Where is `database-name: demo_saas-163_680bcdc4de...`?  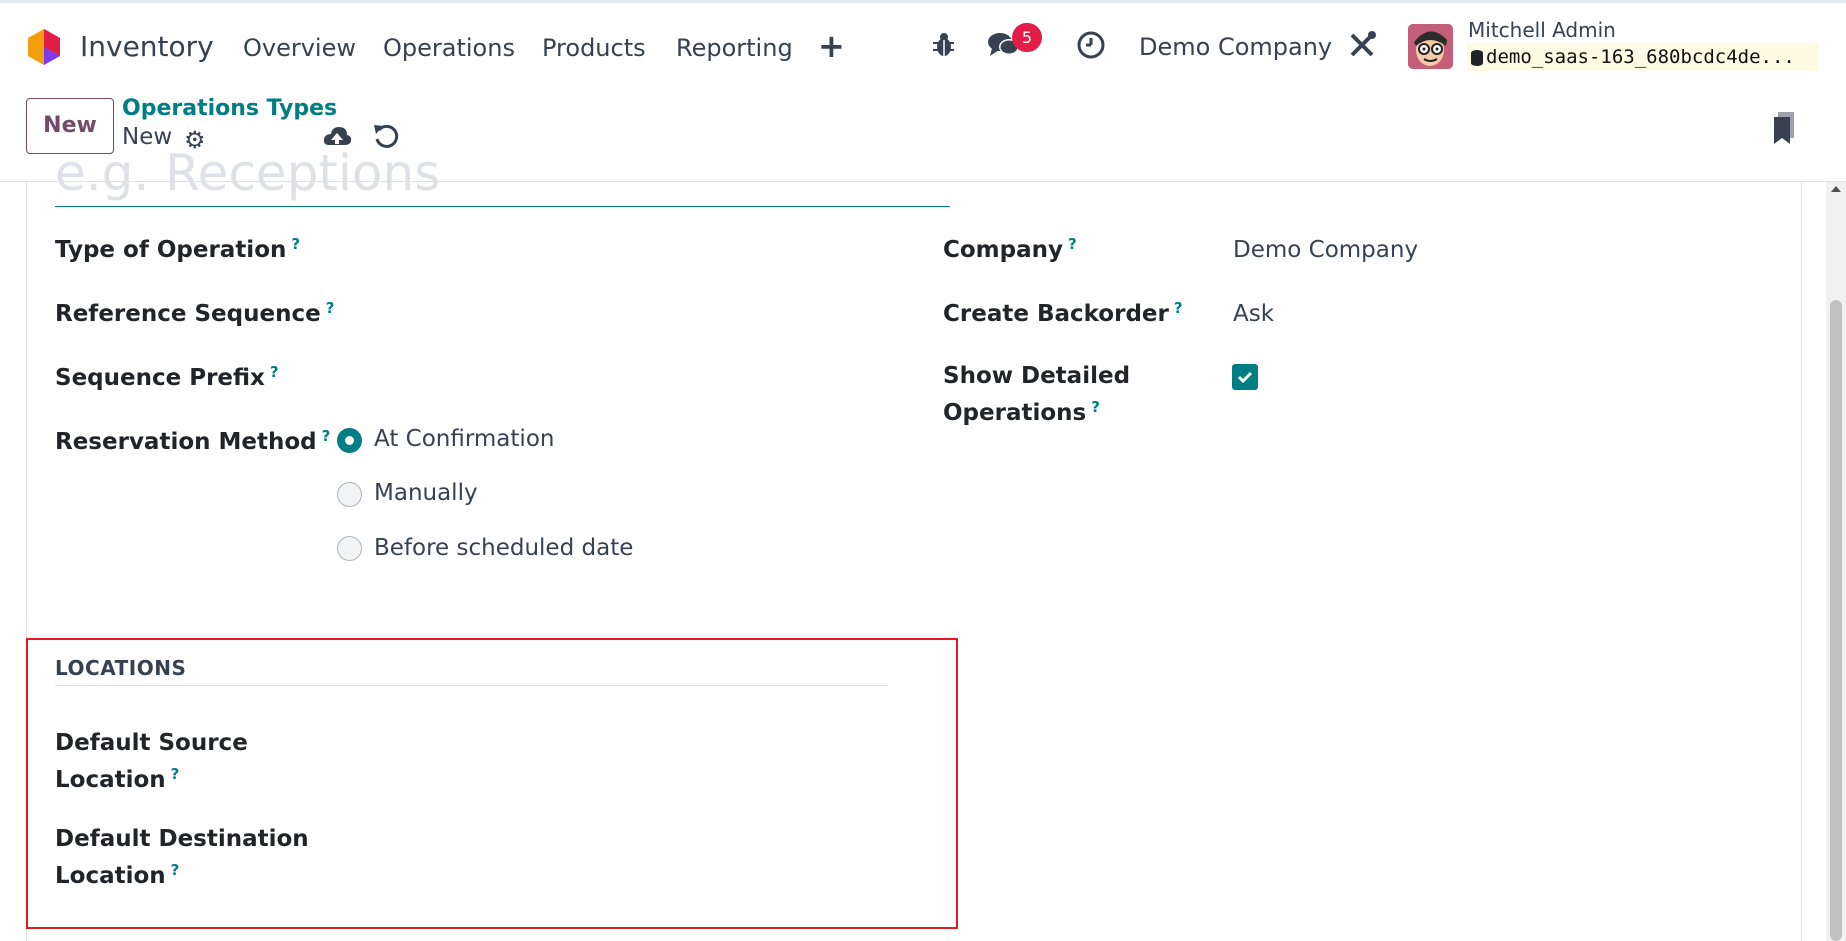 database-name: demo_saas-163_680bcdc4de... is located at coordinates (1640, 57).